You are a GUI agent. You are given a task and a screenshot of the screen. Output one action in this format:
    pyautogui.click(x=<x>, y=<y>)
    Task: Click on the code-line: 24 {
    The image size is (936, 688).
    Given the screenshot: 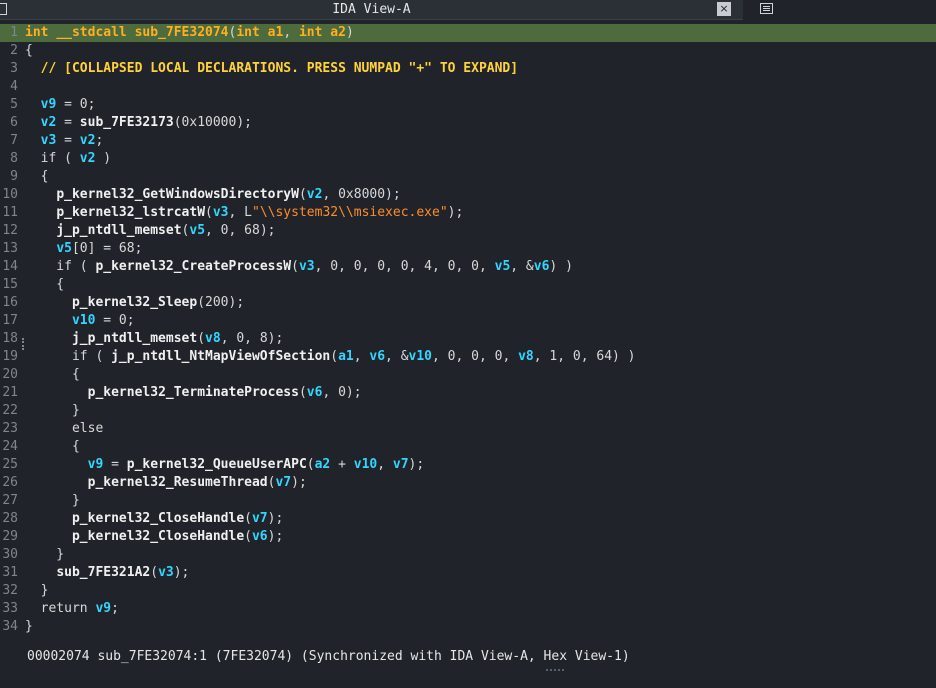 What is the action you would take?
    pyautogui.click(x=468, y=447)
    